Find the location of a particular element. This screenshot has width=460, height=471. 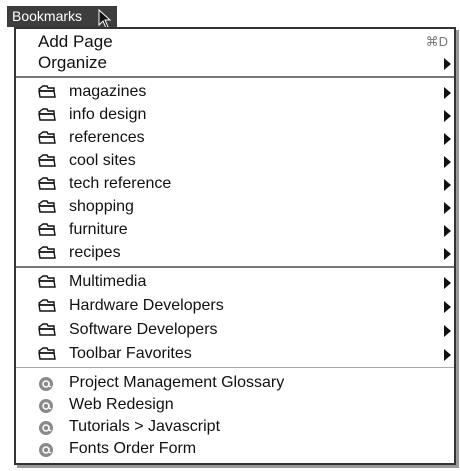

bookmark-folder-item: info design is located at coordinates (235, 115).